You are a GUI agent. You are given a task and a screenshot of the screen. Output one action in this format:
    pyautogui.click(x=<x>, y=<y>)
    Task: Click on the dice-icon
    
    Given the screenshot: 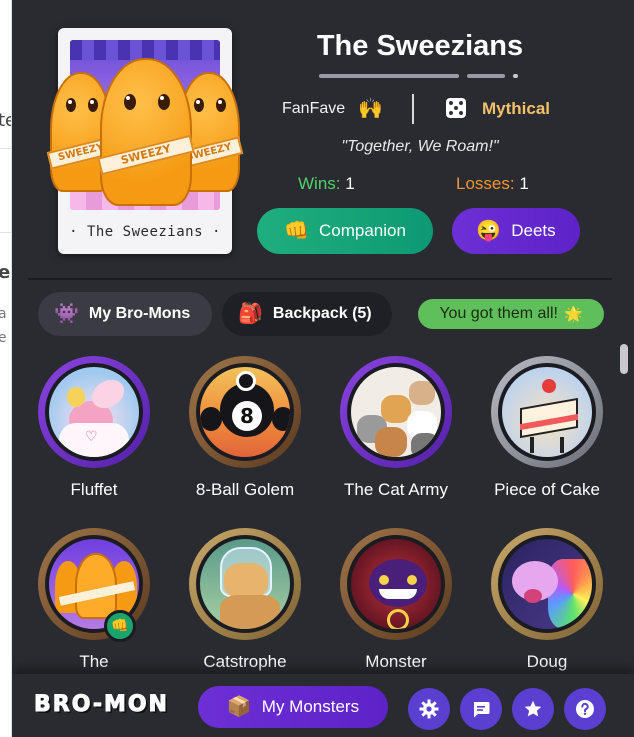 What is the action you would take?
    pyautogui.click(x=456, y=108)
    